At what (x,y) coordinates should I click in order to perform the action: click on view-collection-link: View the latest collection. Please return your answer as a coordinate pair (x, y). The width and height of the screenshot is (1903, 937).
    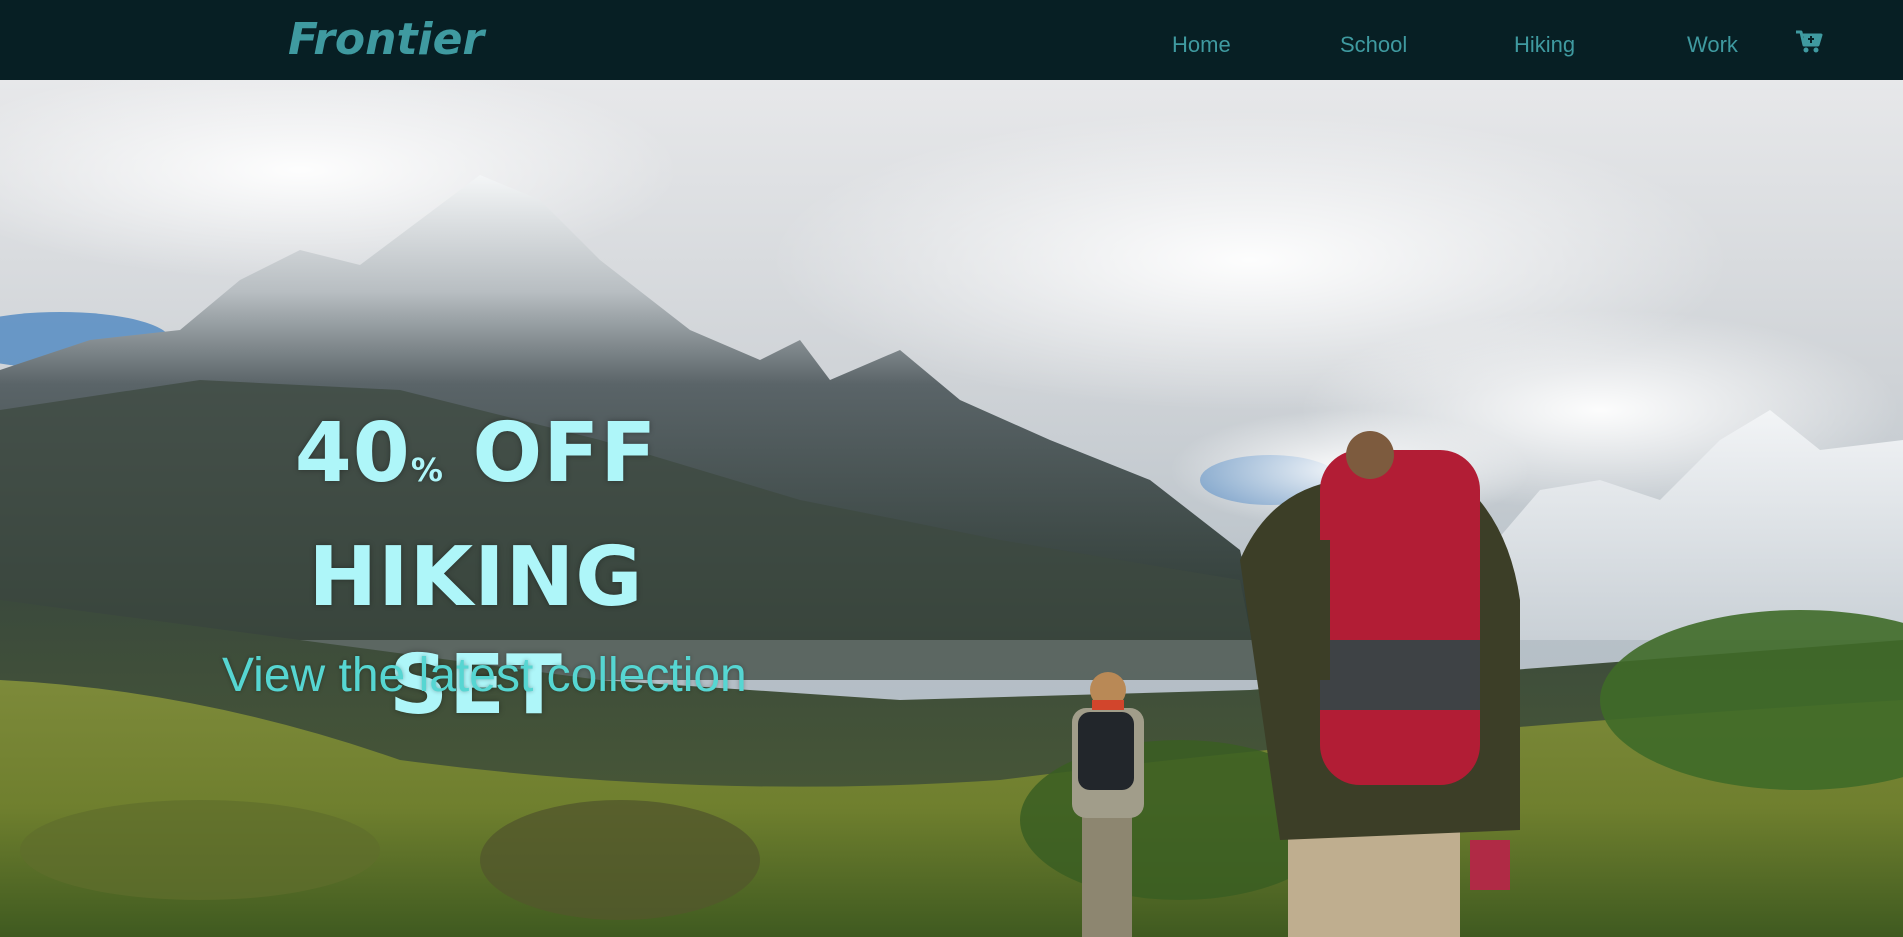
    Looking at the image, I should click on (487, 676).